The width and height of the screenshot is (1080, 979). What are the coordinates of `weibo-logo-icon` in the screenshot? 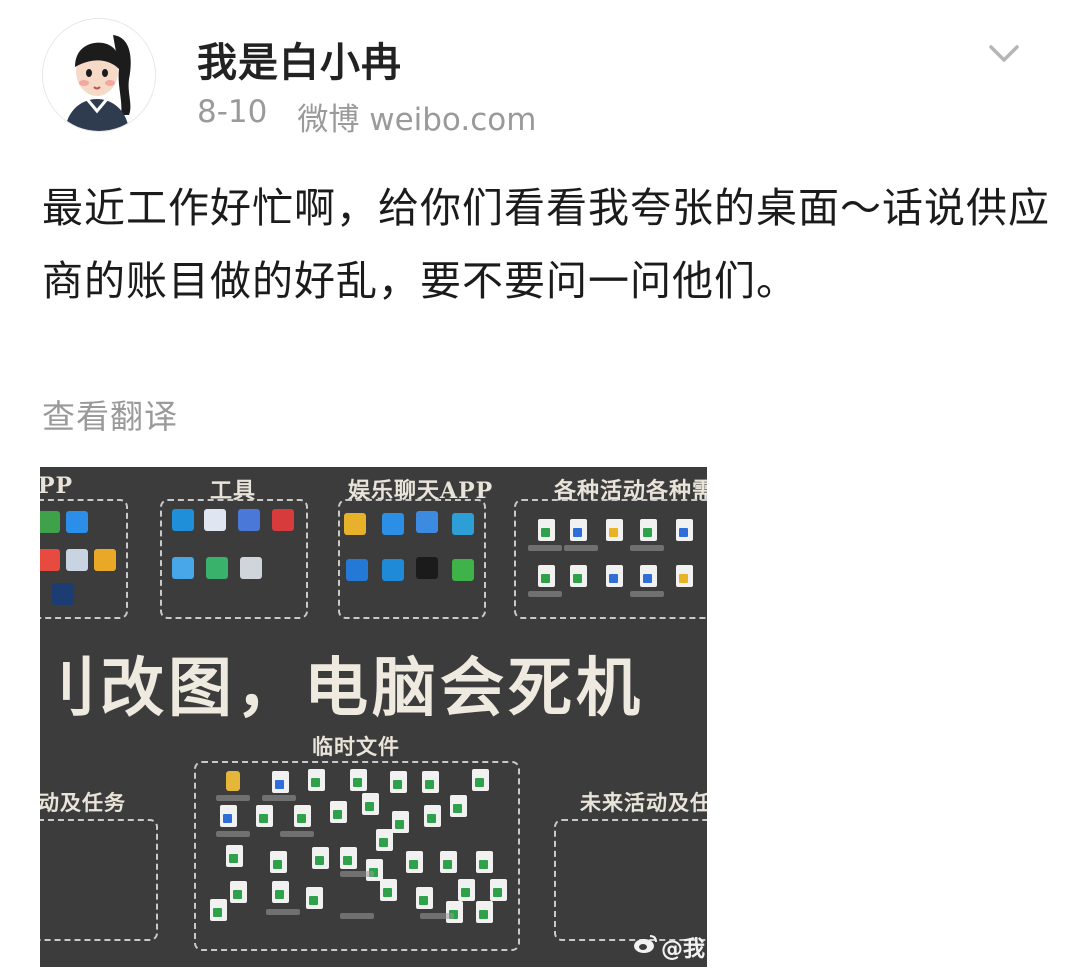 It's located at (645, 947).